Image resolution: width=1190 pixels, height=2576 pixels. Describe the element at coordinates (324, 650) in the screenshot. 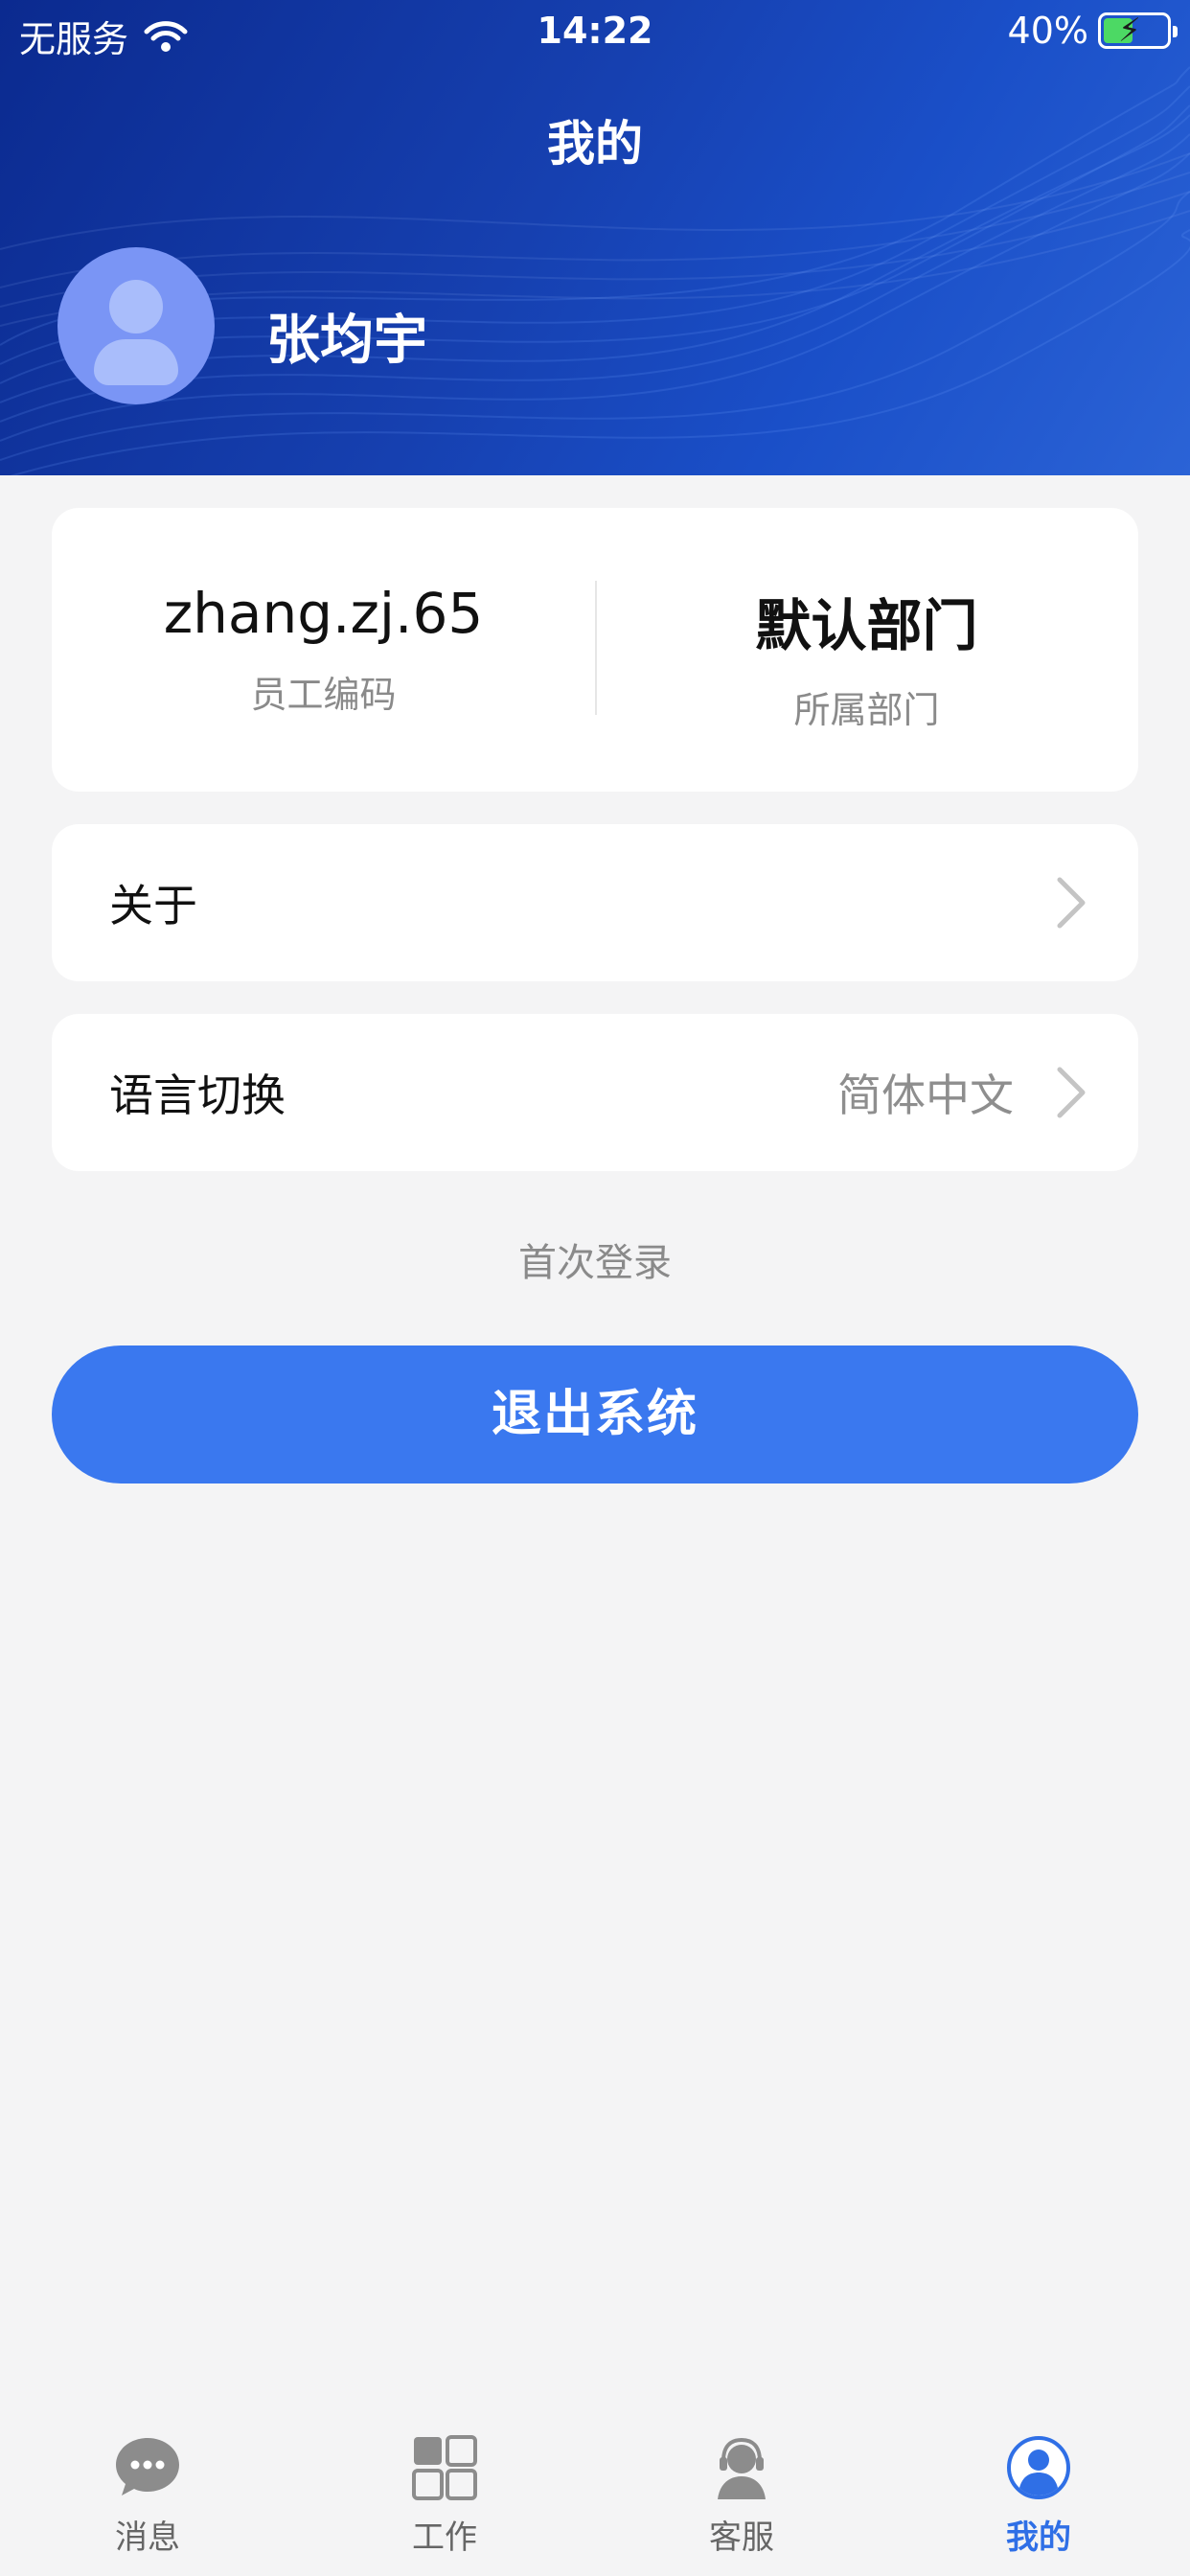

I see `employee-code-section: zhang.zj.65 员工编码` at that location.